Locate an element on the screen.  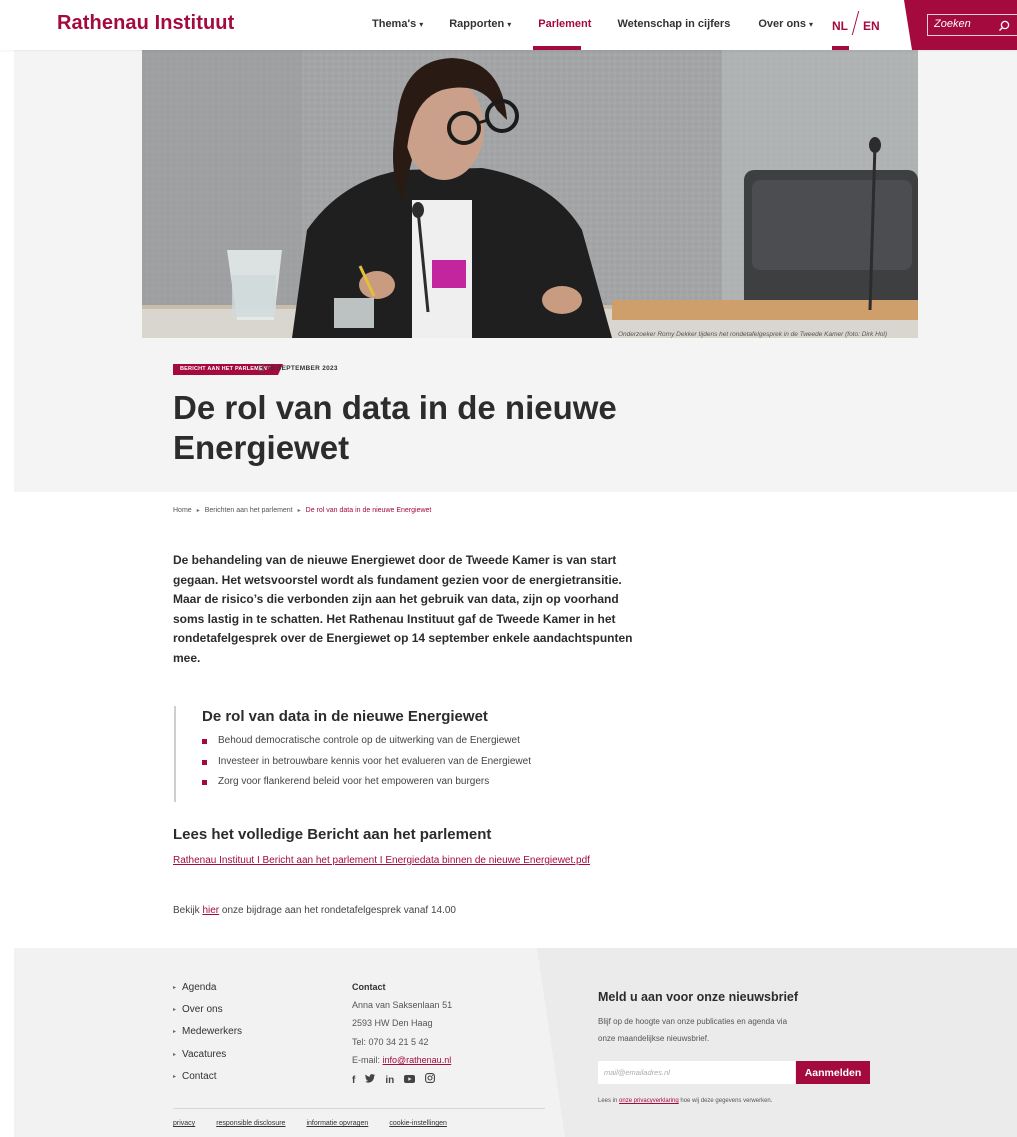
nav-item-label: Parlement is located at coordinates (565, 24).